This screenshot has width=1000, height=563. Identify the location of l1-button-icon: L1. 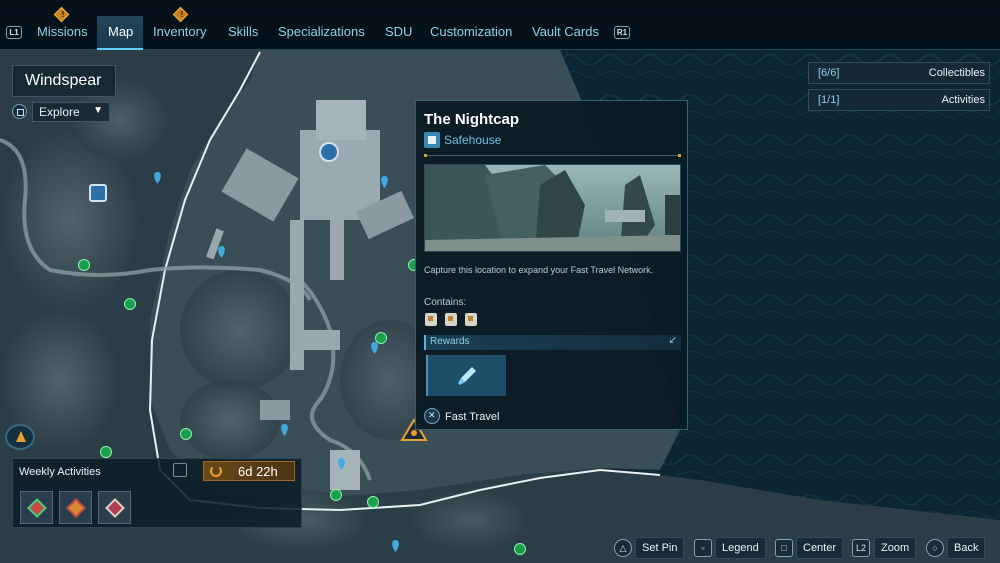
(14, 32).